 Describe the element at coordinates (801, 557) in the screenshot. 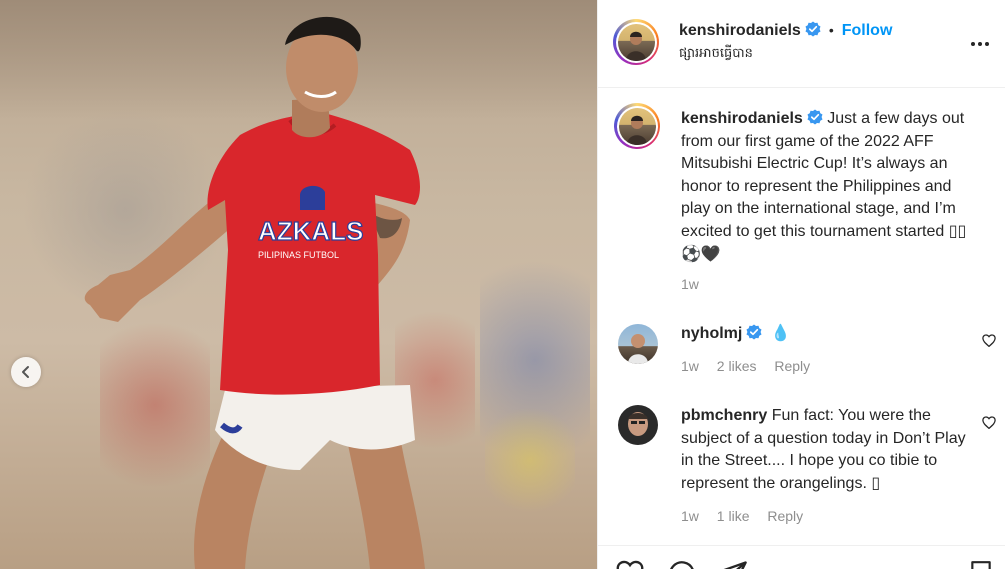

I see `post-action-bar` at that location.